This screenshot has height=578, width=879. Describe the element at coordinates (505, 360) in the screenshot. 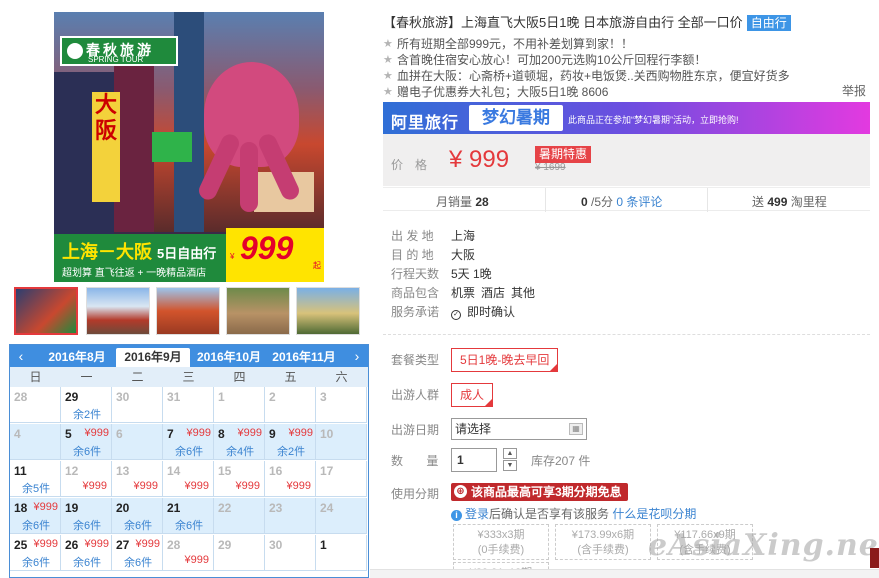

I see `package-option: 5日1晚-晚去早回` at that location.